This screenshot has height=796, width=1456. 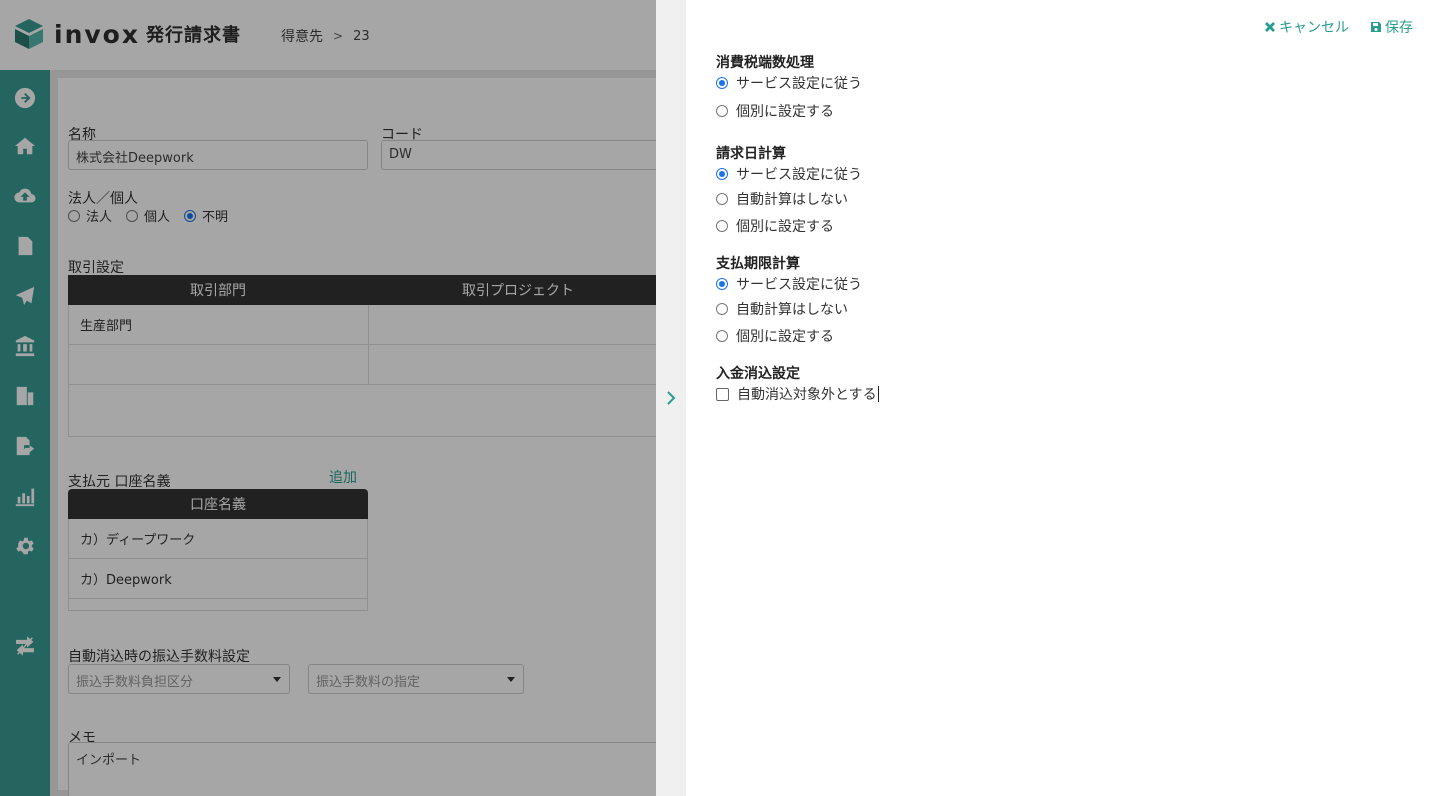 What do you see at coordinates (1376, 27) in the screenshot?
I see `floppy-disk-icon` at bounding box center [1376, 27].